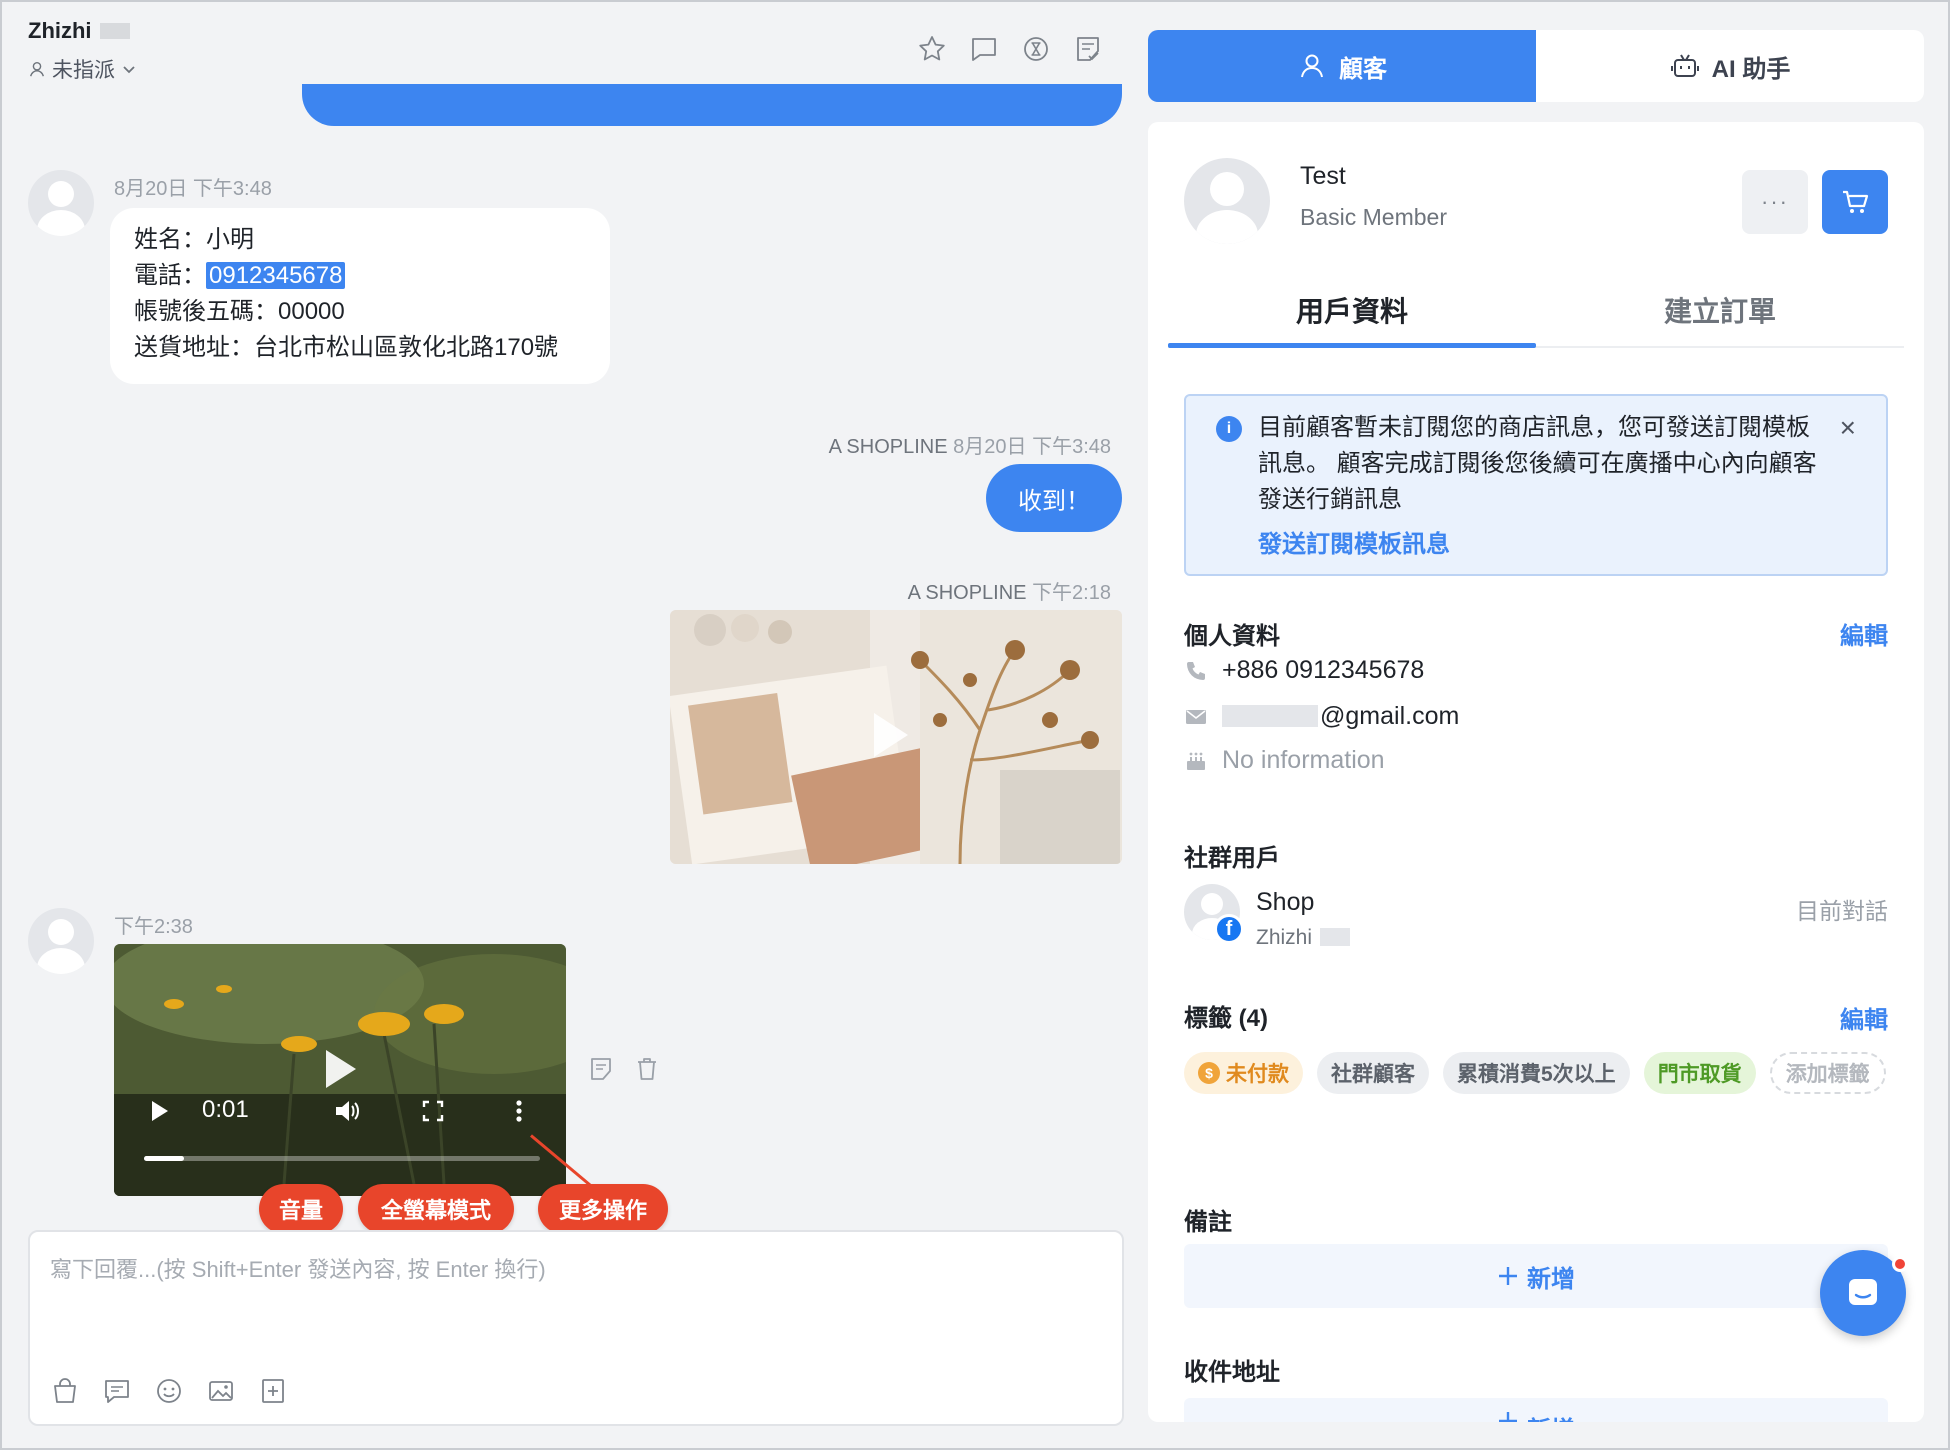 The width and height of the screenshot is (1950, 1450). Describe the element at coordinates (194, 239) in the screenshot. I see `message-line-name: 姓名：小明` at that location.